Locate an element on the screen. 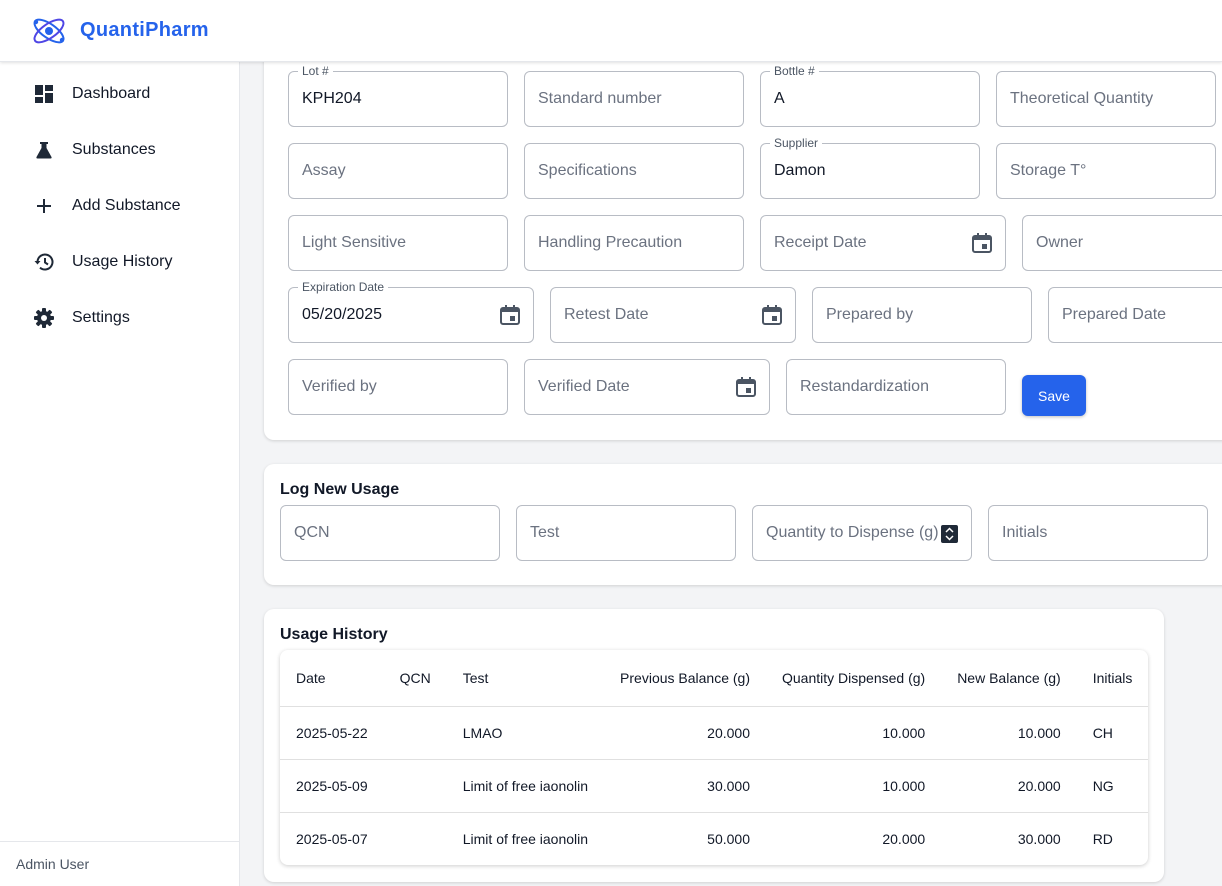 The width and height of the screenshot is (1222, 886). standard-number-field: Standard number is located at coordinates (634, 99).